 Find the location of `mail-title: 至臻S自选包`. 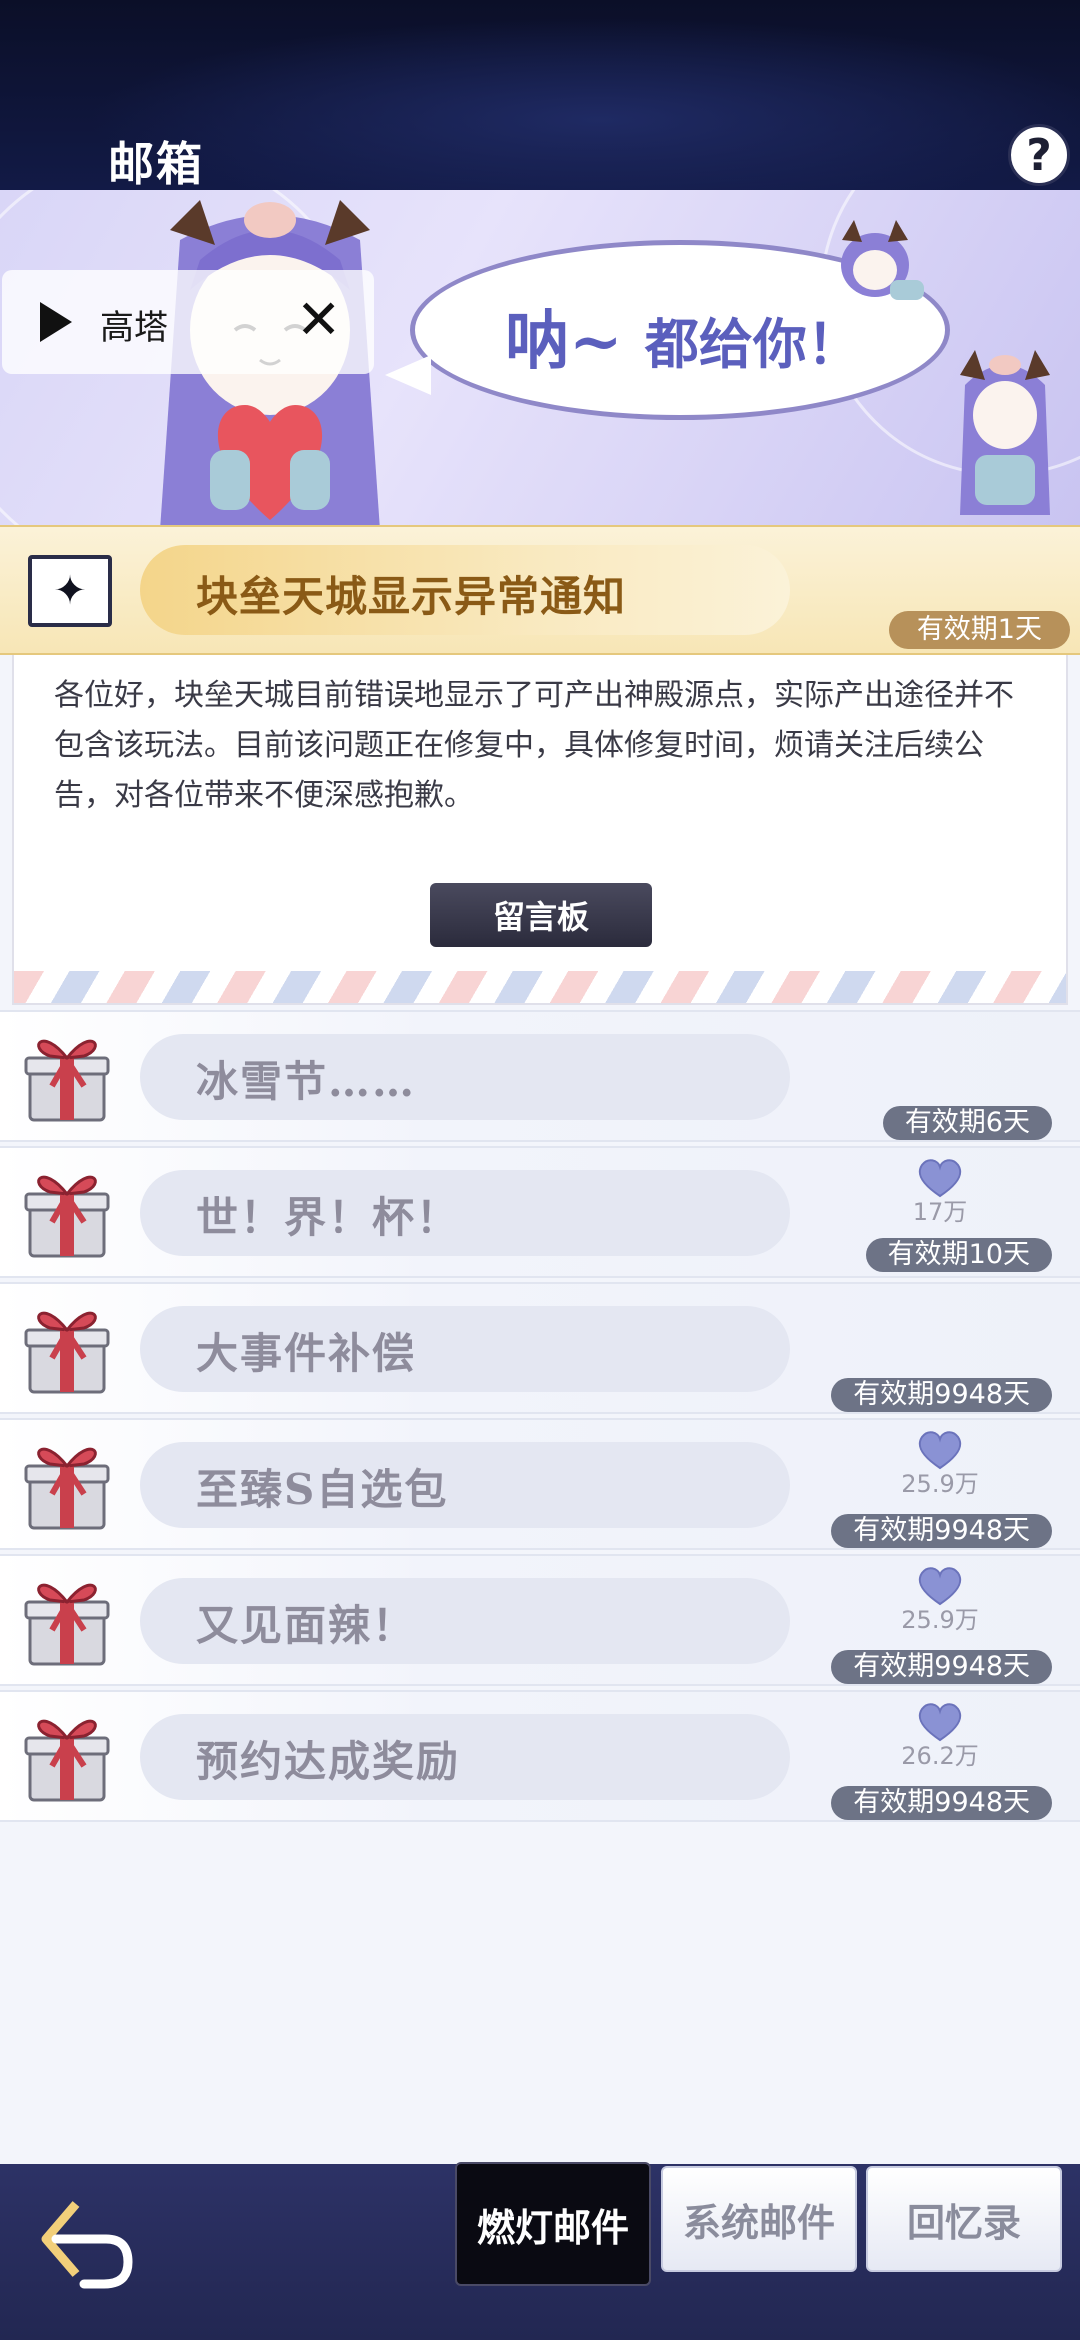

mail-title: 至臻S自选包 is located at coordinates (322, 1489).